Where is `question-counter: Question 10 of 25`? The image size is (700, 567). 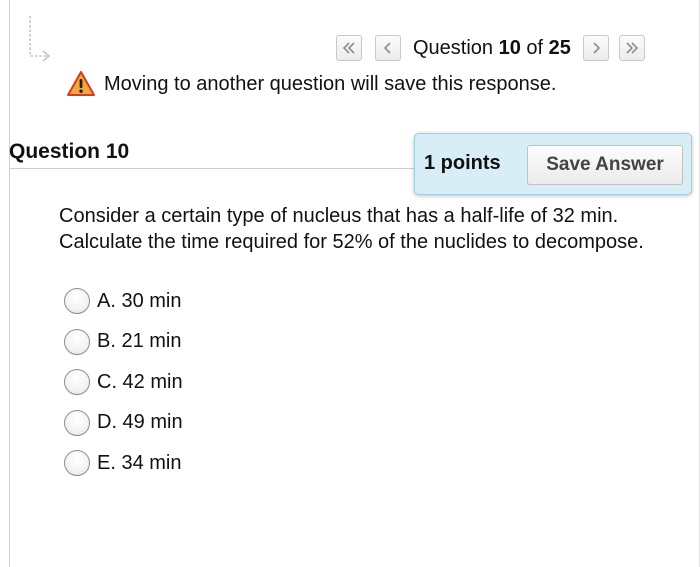
question-counter: Question 10 of 25 is located at coordinates (492, 48).